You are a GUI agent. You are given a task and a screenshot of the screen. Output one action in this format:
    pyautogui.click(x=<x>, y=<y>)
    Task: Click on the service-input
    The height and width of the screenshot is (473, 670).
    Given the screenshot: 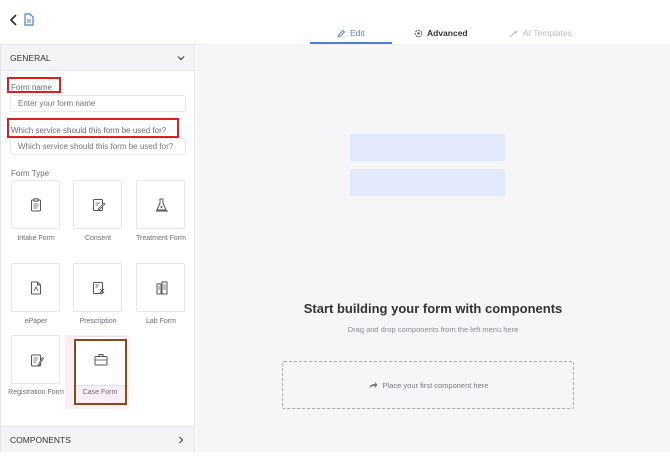 What is the action you would take?
    pyautogui.click(x=98, y=146)
    